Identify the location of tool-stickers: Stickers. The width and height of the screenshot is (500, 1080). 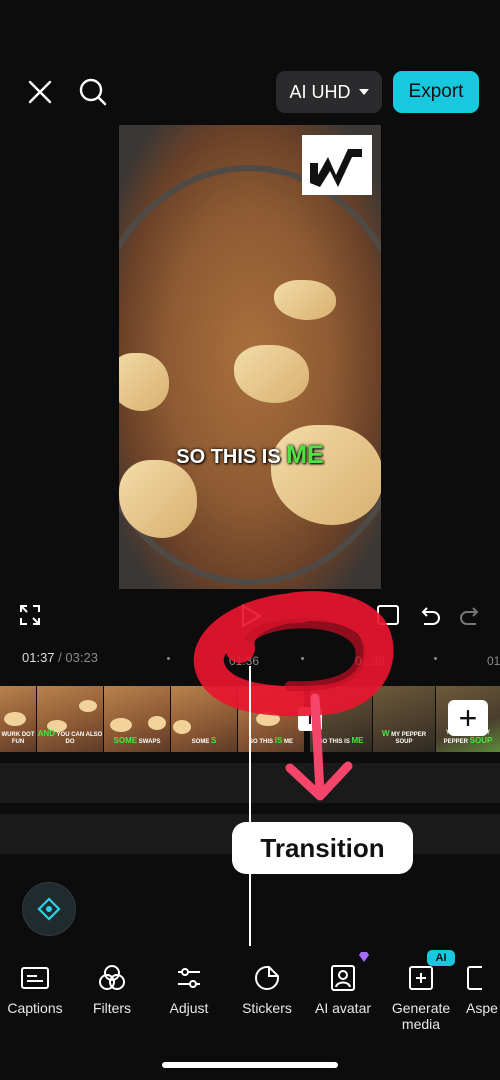
(267, 989).